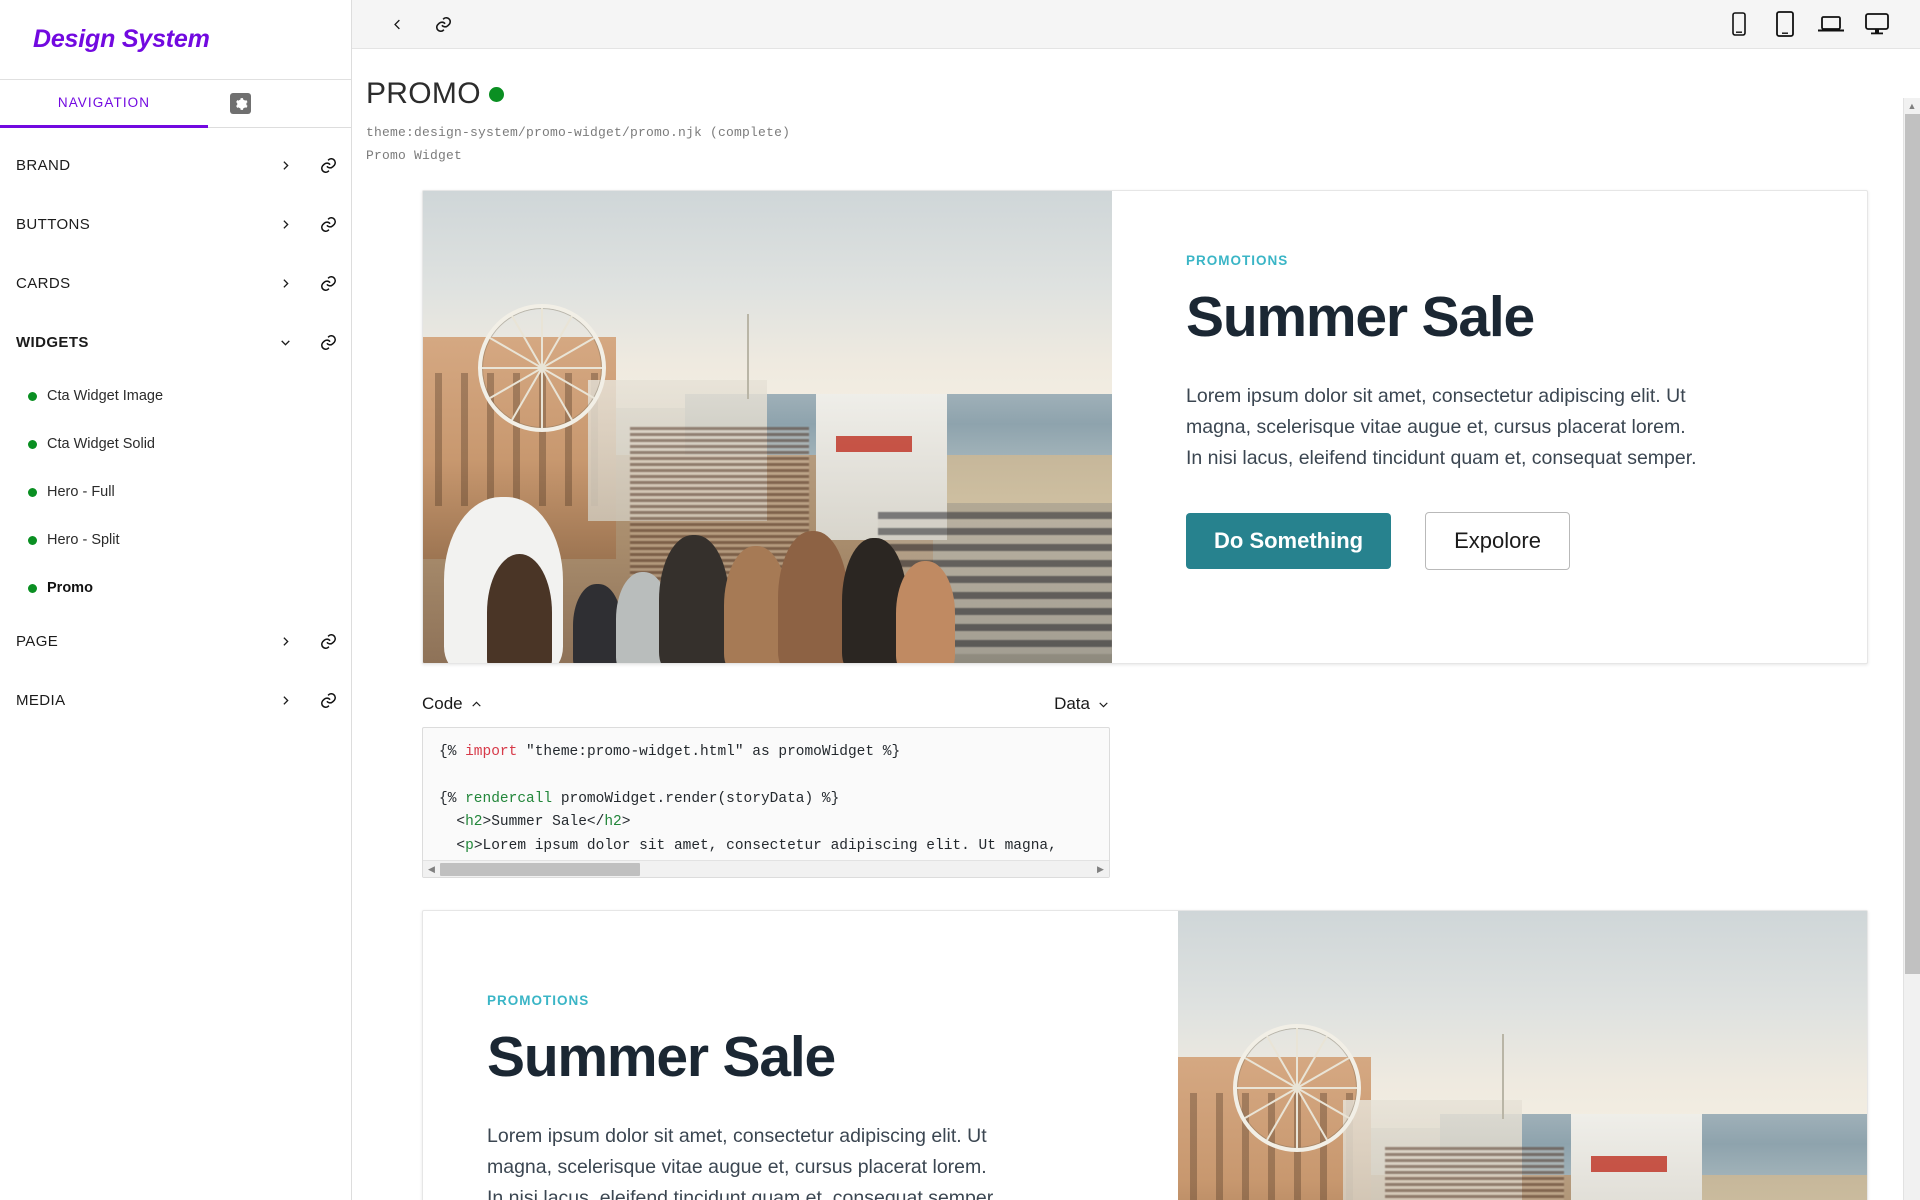 Image resolution: width=1920 pixels, height=1200 pixels. Describe the element at coordinates (1877, 24) in the screenshot. I see `desktop-icon` at that location.